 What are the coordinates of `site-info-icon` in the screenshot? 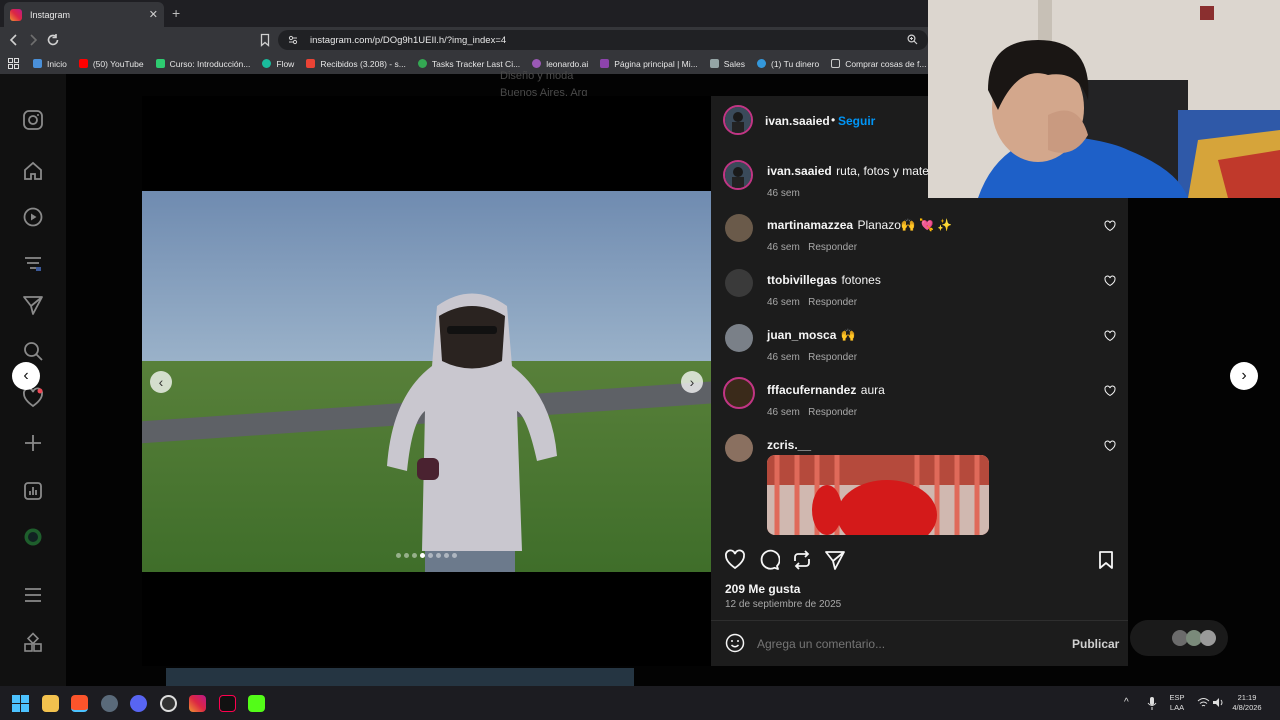 It's located at (293, 40).